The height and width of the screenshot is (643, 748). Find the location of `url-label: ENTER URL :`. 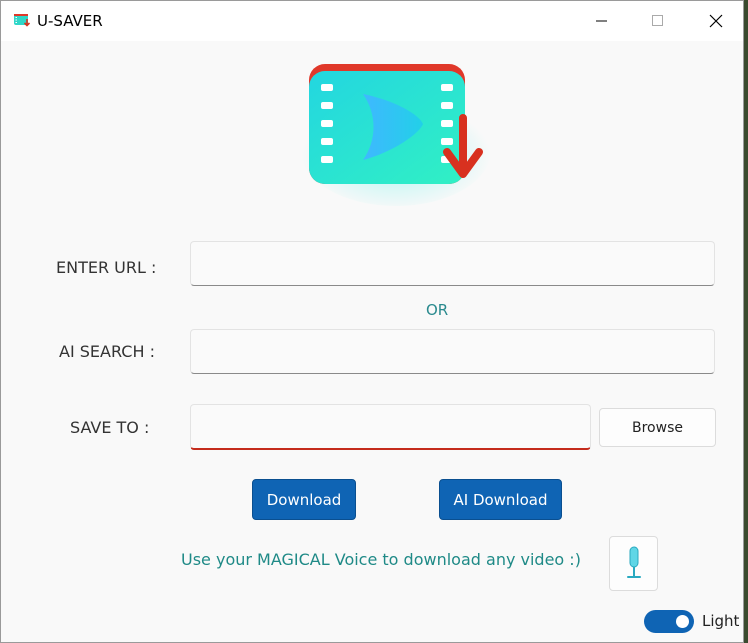

url-label: ENTER URL : is located at coordinates (106, 267).